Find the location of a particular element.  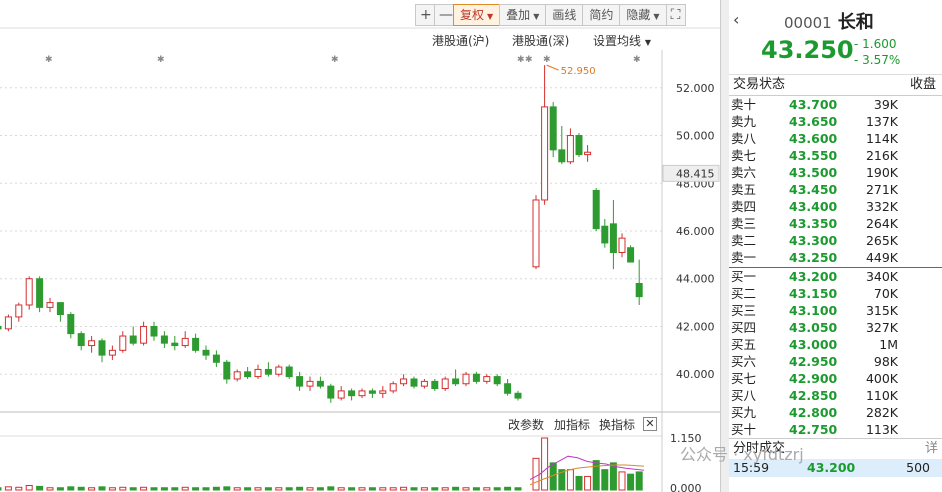

bid-label: 买七 is located at coordinates (744, 378).